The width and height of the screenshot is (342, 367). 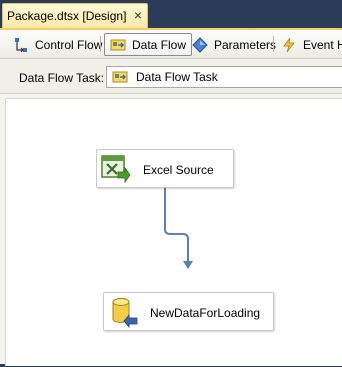 I want to click on tab-parameters: Parameters, so click(x=234, y=44).